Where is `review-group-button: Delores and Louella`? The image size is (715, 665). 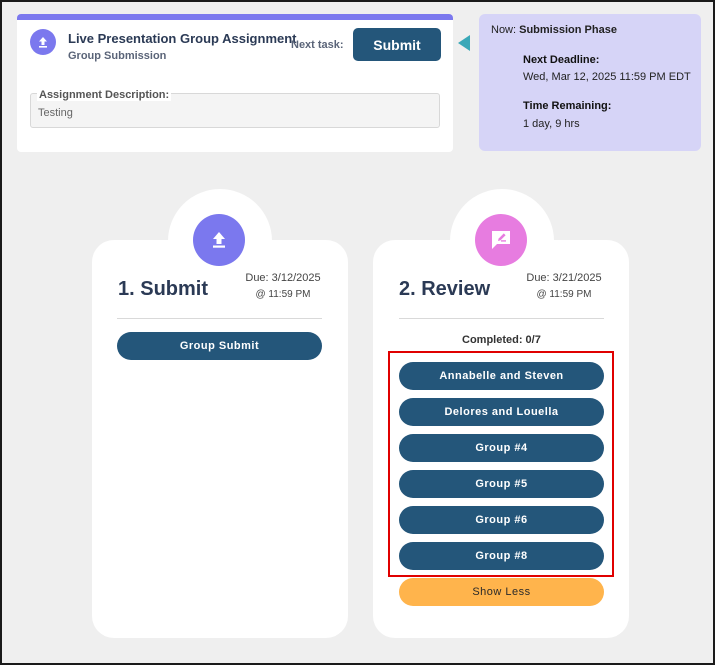 review-group-button: Delores and Louella is located at coordinates (501, 412).